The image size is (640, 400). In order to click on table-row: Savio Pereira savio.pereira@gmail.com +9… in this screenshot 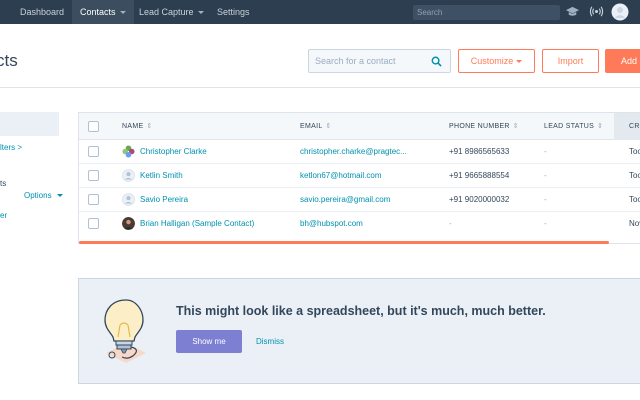, I will do `click(359, 200)`.